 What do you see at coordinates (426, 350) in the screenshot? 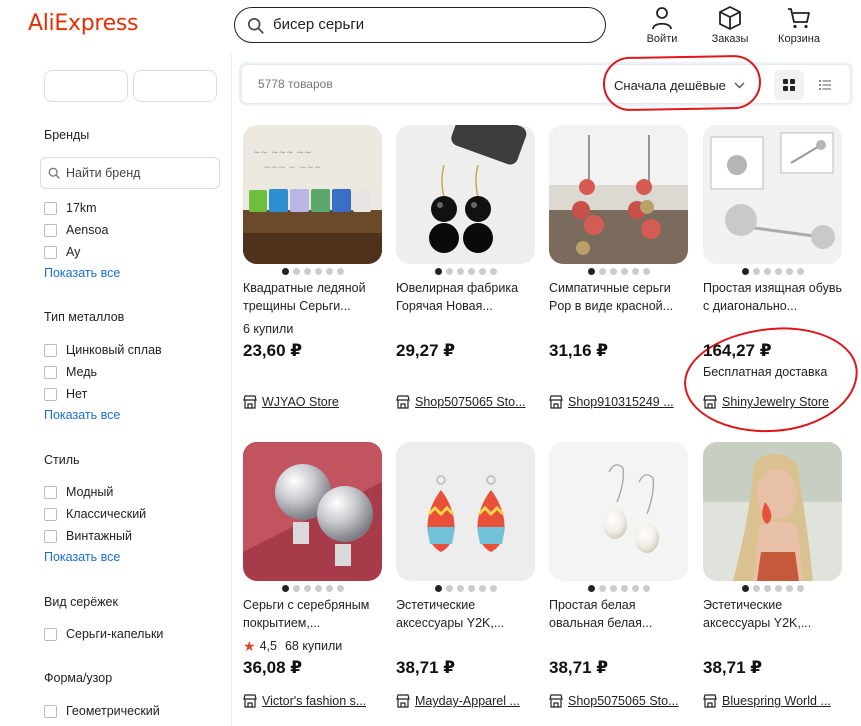
I see `product-price: 29,27 ₽` at bounding box center [426, 350].